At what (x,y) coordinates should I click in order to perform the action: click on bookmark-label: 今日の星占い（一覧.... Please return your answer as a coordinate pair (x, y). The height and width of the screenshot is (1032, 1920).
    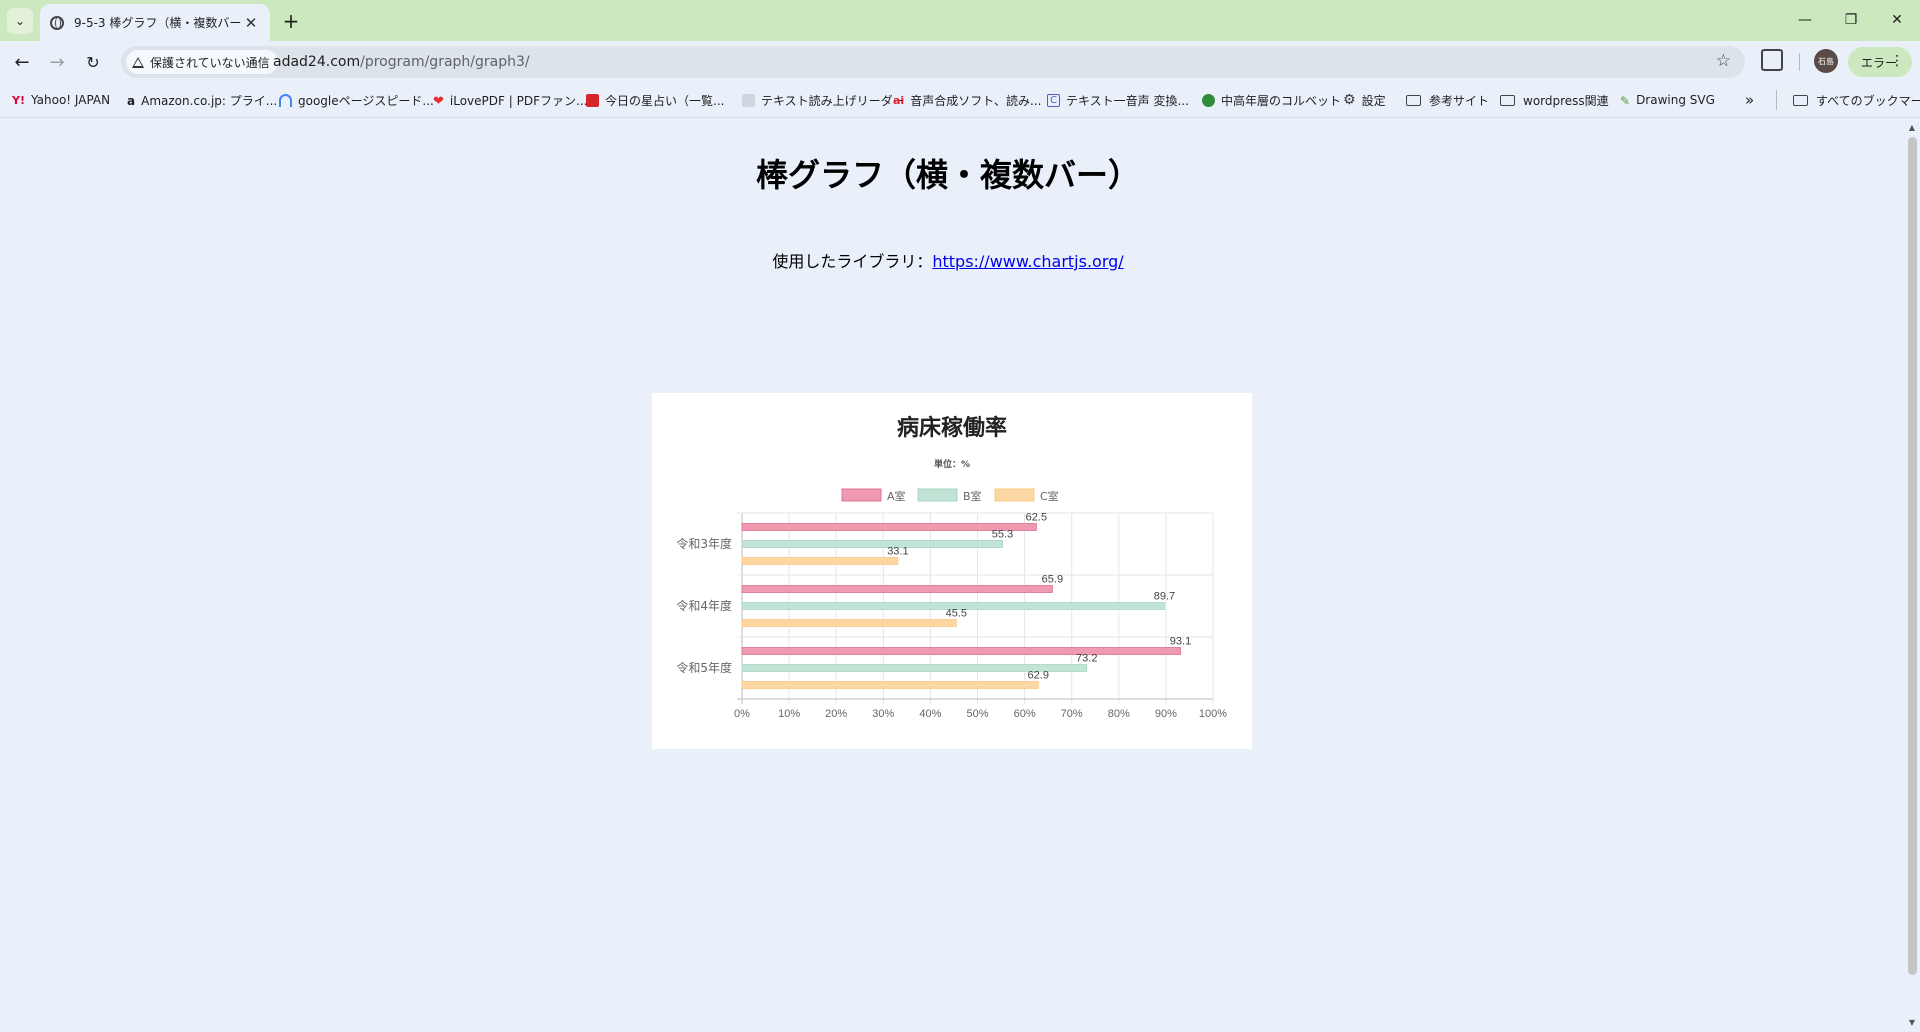
    Looking at the image, I should click on (665, 100).